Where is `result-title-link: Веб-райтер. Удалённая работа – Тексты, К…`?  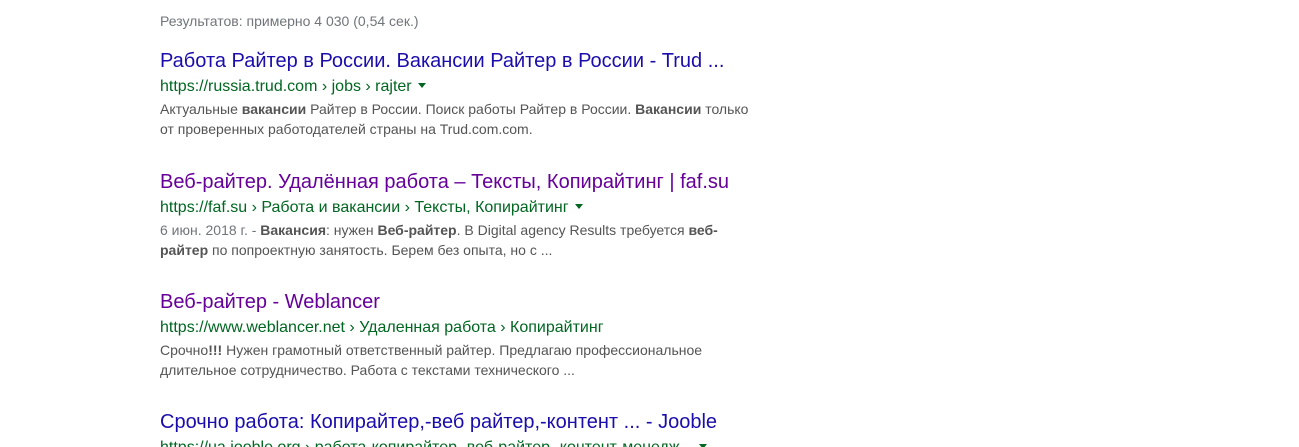 result-title-link: Веб-райтер. Удалённая работа – Тексты, К… is located at coordinates (460, 182).